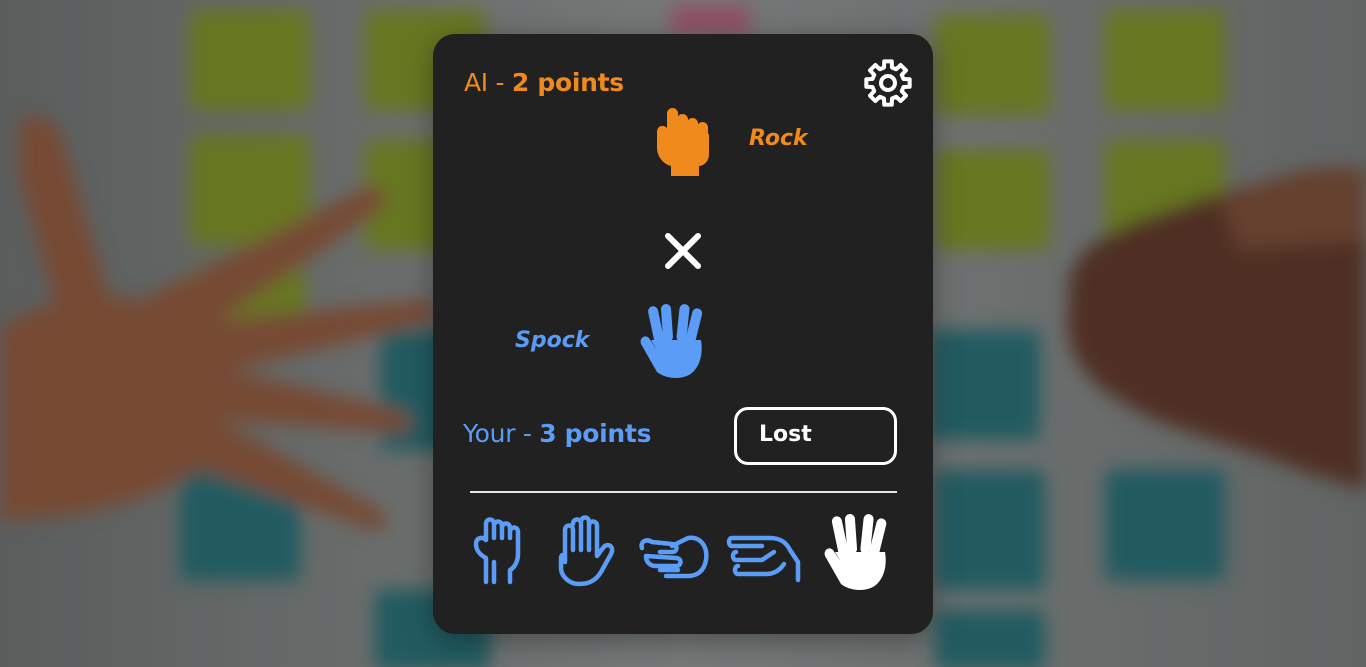  I want to click on player-score: Your - 3 points, so click(557, 433).